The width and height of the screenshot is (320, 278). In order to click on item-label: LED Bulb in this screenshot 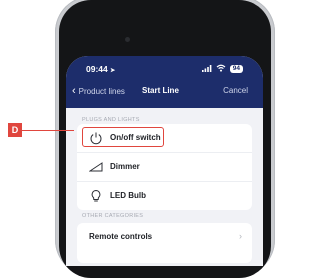, I will do `click(128, 195)`.